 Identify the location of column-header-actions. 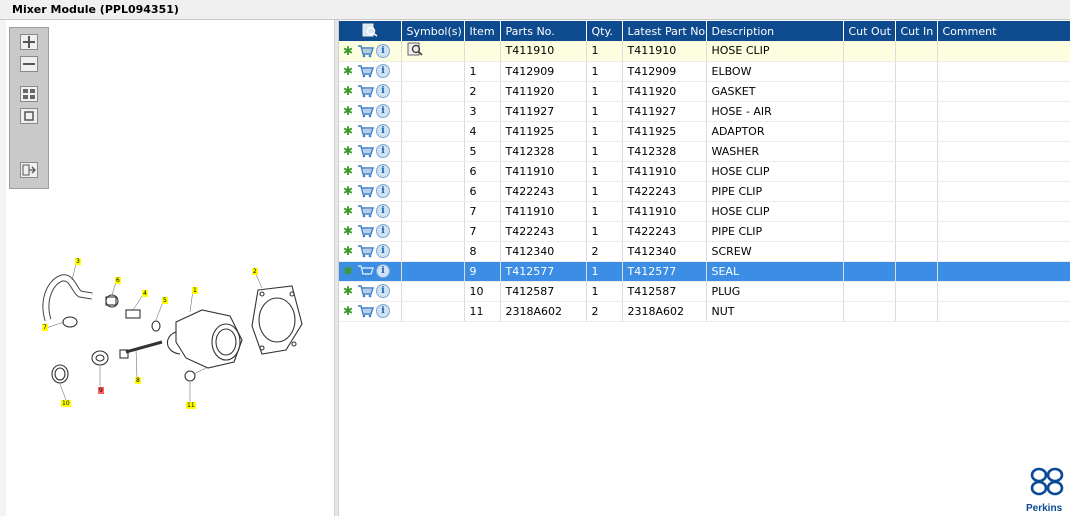
(370, 31).